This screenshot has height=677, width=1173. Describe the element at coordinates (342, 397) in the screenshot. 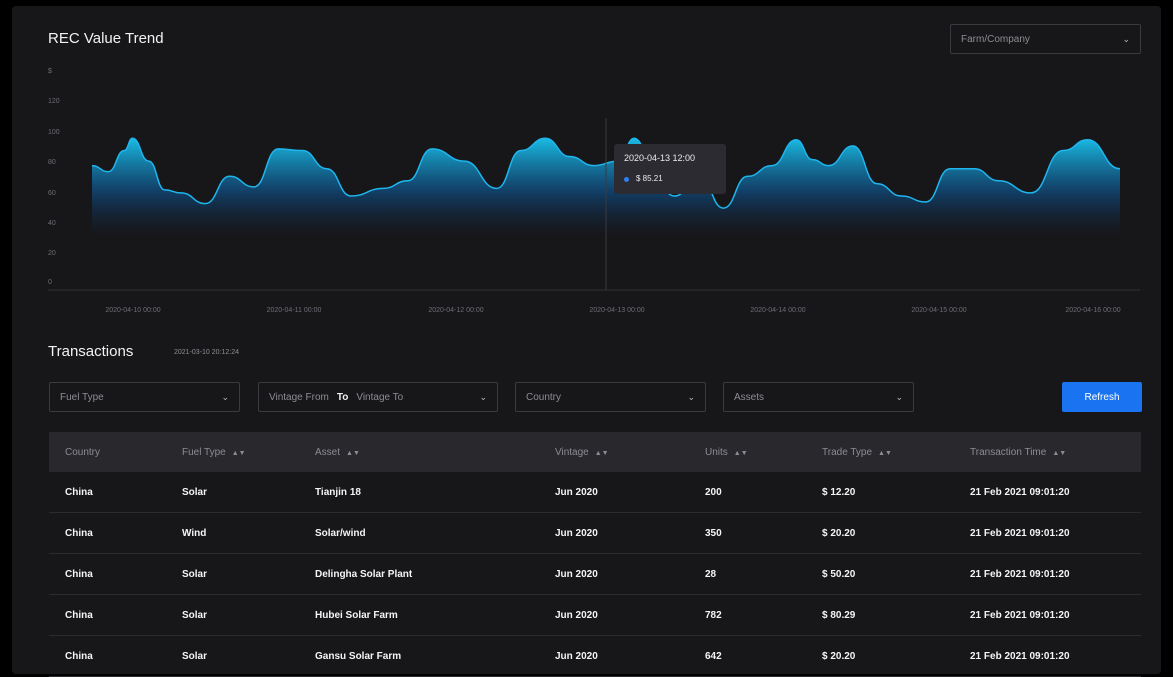

I see `vintage-to-label: To` at that location.